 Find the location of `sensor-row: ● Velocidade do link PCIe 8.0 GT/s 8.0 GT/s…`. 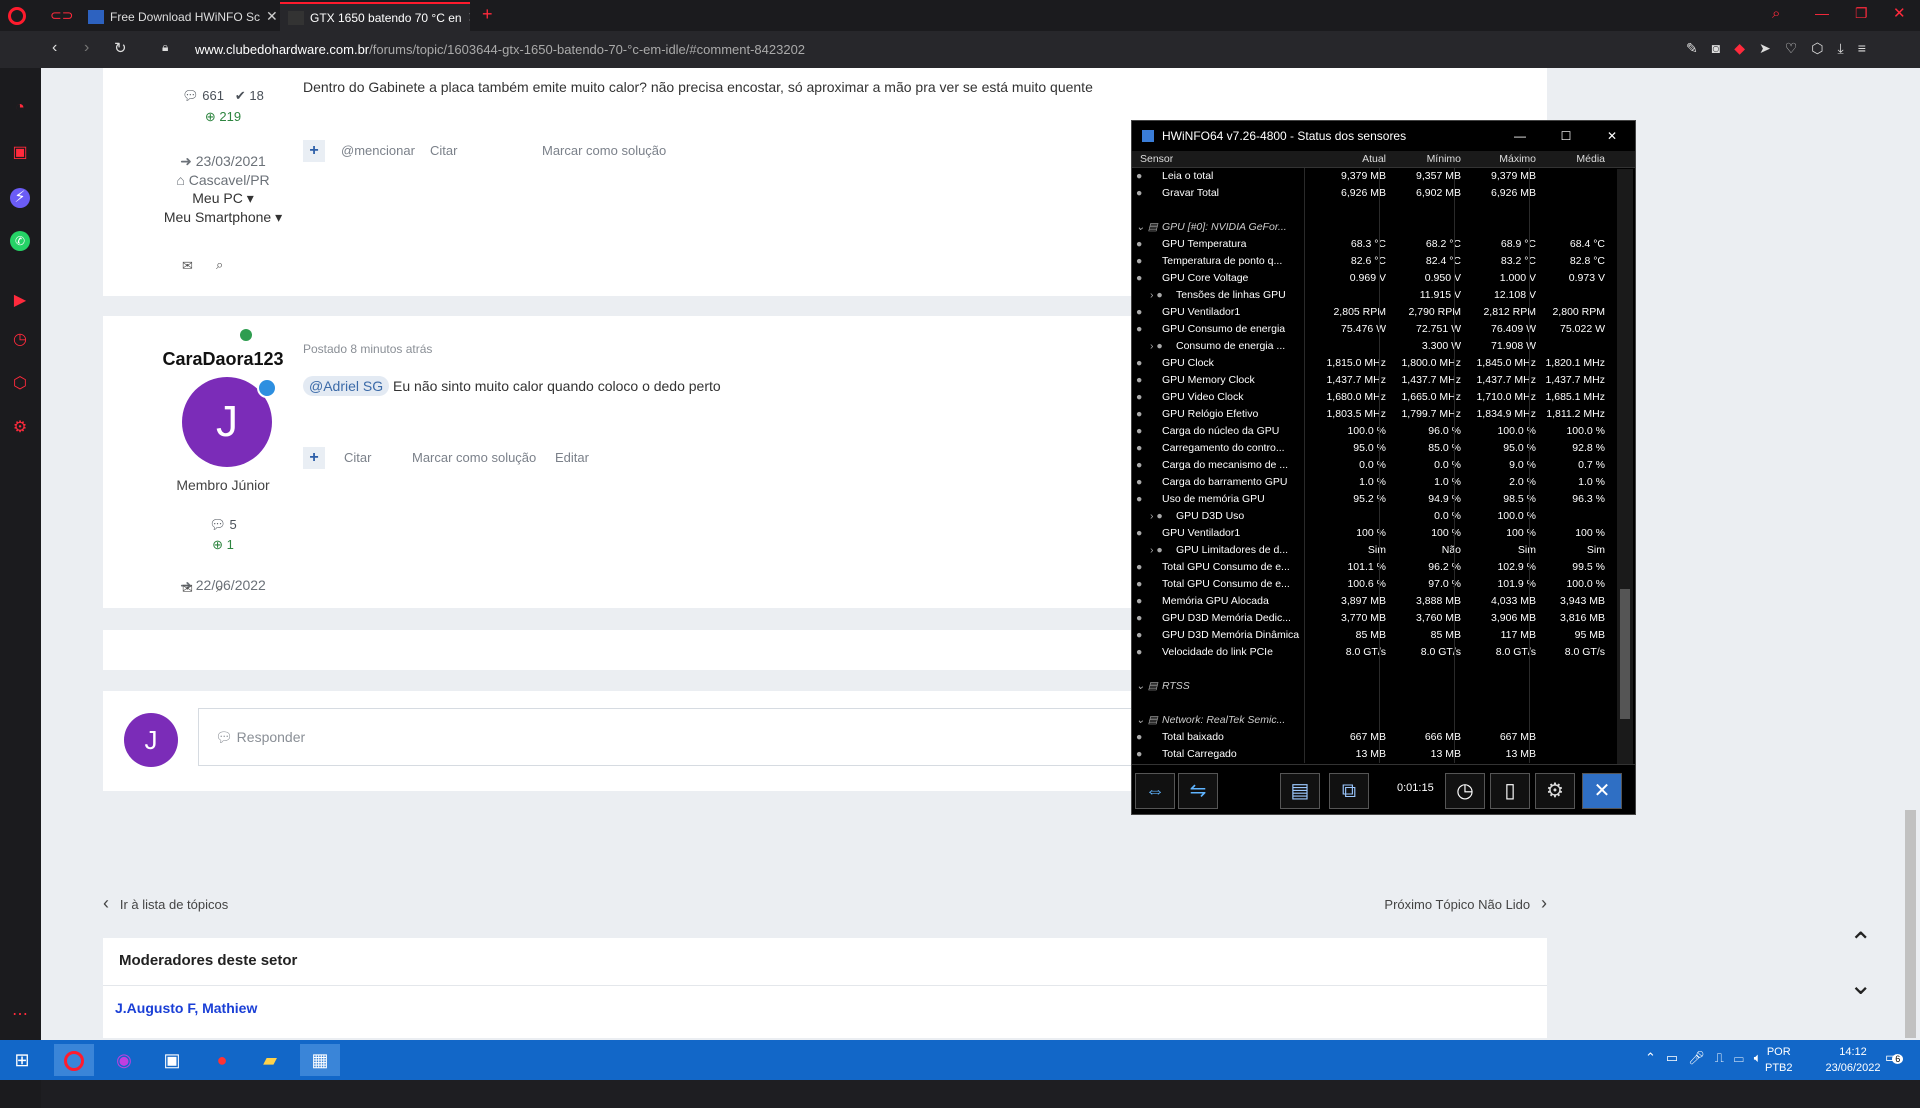

sensor-row: ● Velocidade do link PCIe 8.0 GT/s 8.0 GT/s… is located at coordinates (1371, 652).